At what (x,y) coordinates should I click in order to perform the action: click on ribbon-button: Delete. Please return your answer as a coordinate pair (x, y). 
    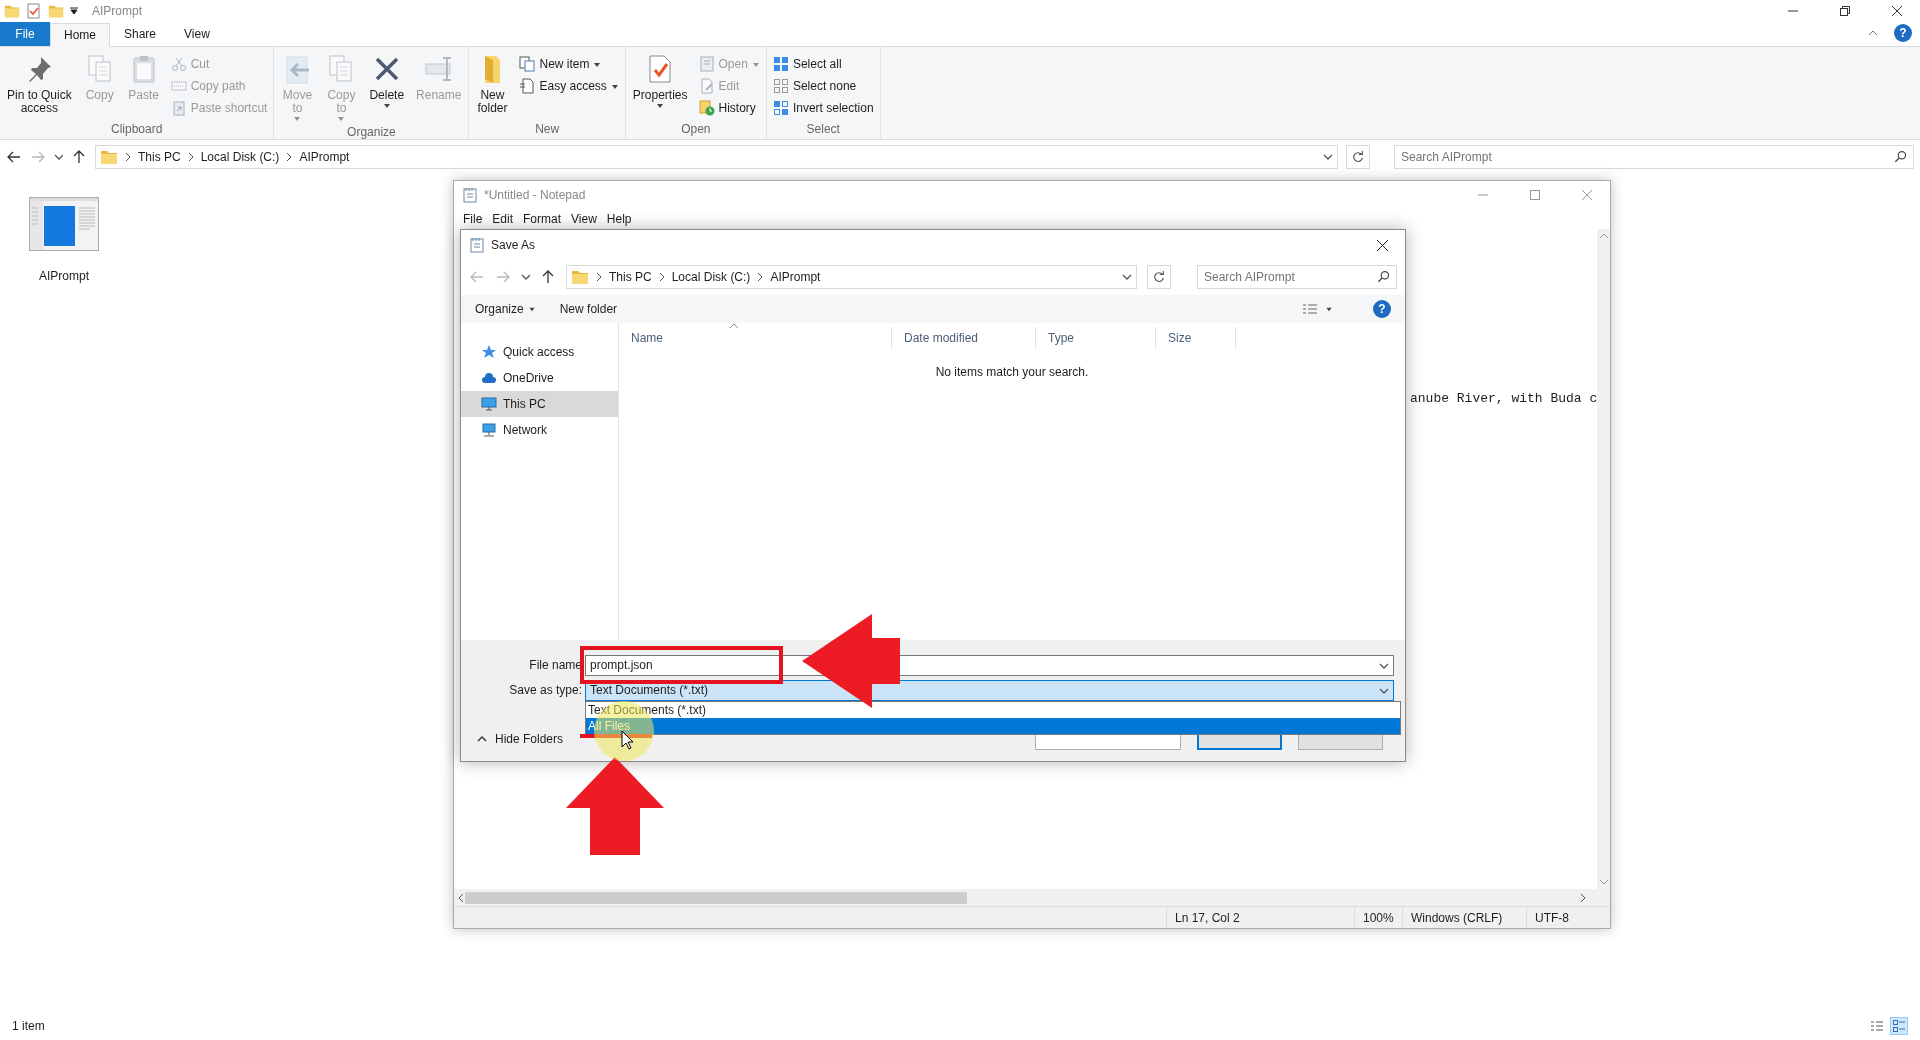
    Looking at the image, I should click on (387, 85).